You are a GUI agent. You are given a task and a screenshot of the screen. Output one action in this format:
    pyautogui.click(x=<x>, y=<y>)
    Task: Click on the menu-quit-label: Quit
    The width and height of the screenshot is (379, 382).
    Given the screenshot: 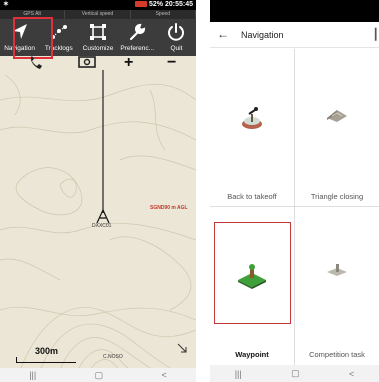 What is the action you would take?
    pyautogui.click(x=176, y=48)
    